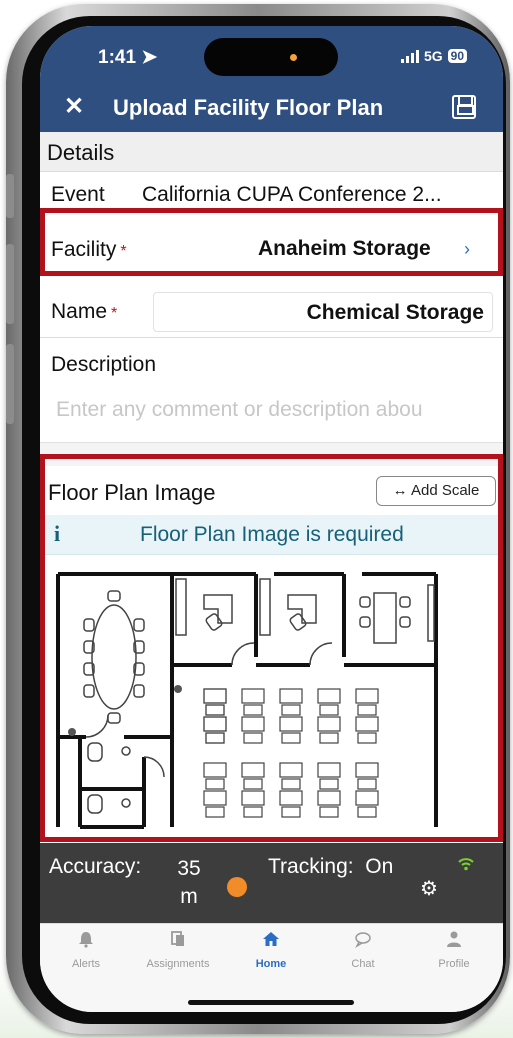 Image resolution: width=513 pixels, height=1038 pixels. I want to click on mute-switch, so click(10, 196).